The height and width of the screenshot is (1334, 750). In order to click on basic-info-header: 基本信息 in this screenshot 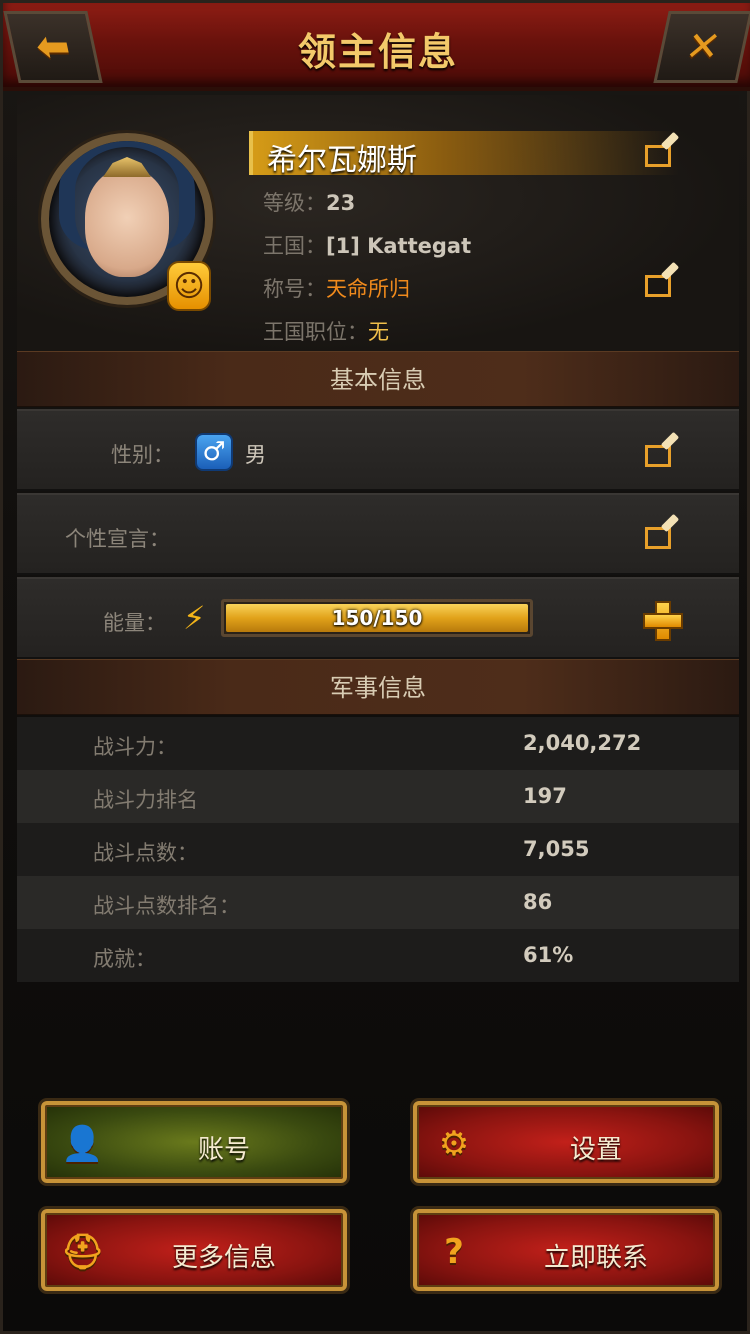, I will do `click(378, 379)`.